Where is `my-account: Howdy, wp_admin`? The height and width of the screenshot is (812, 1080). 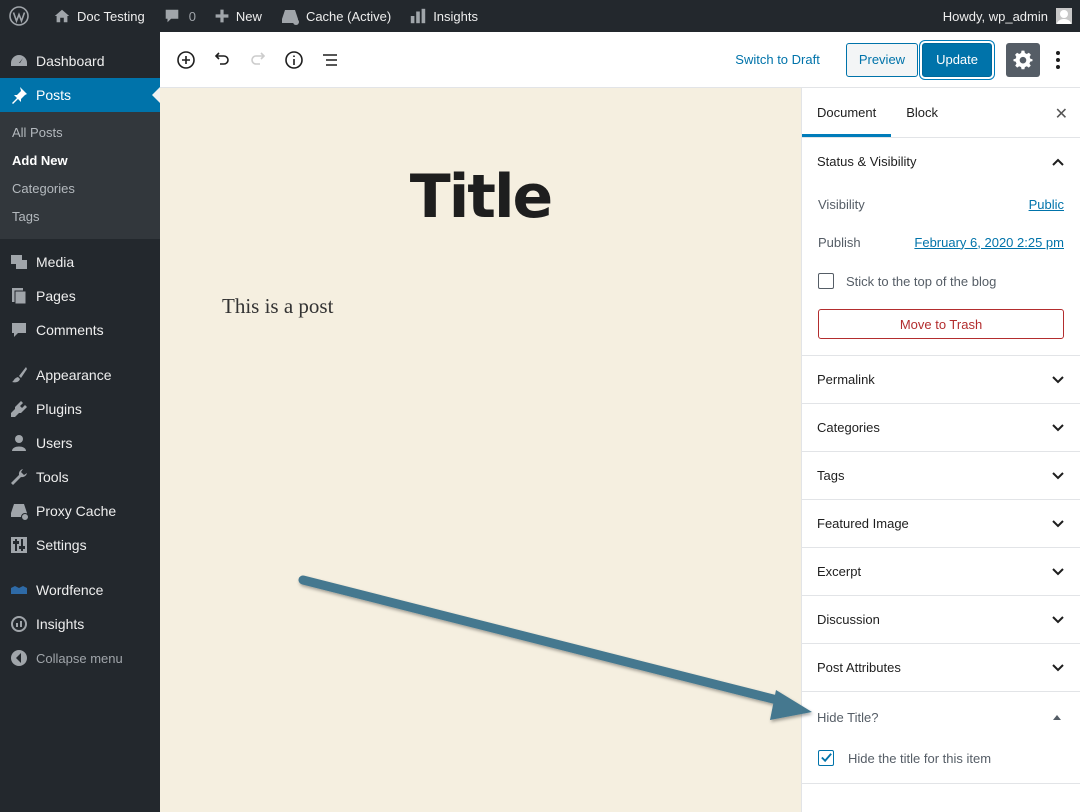
my-account: Howdy, wp_admin is located at coordinates (1011, 16).